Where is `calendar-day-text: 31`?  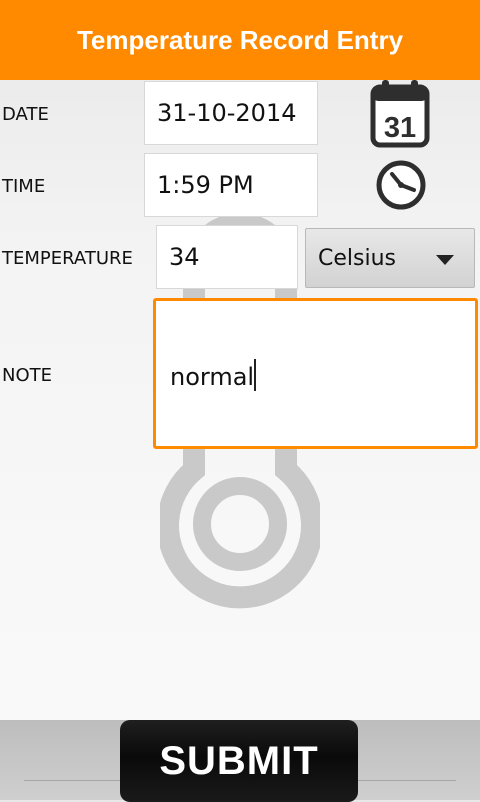 calendar-day-text: 31 is located at coordinates (400, 128).